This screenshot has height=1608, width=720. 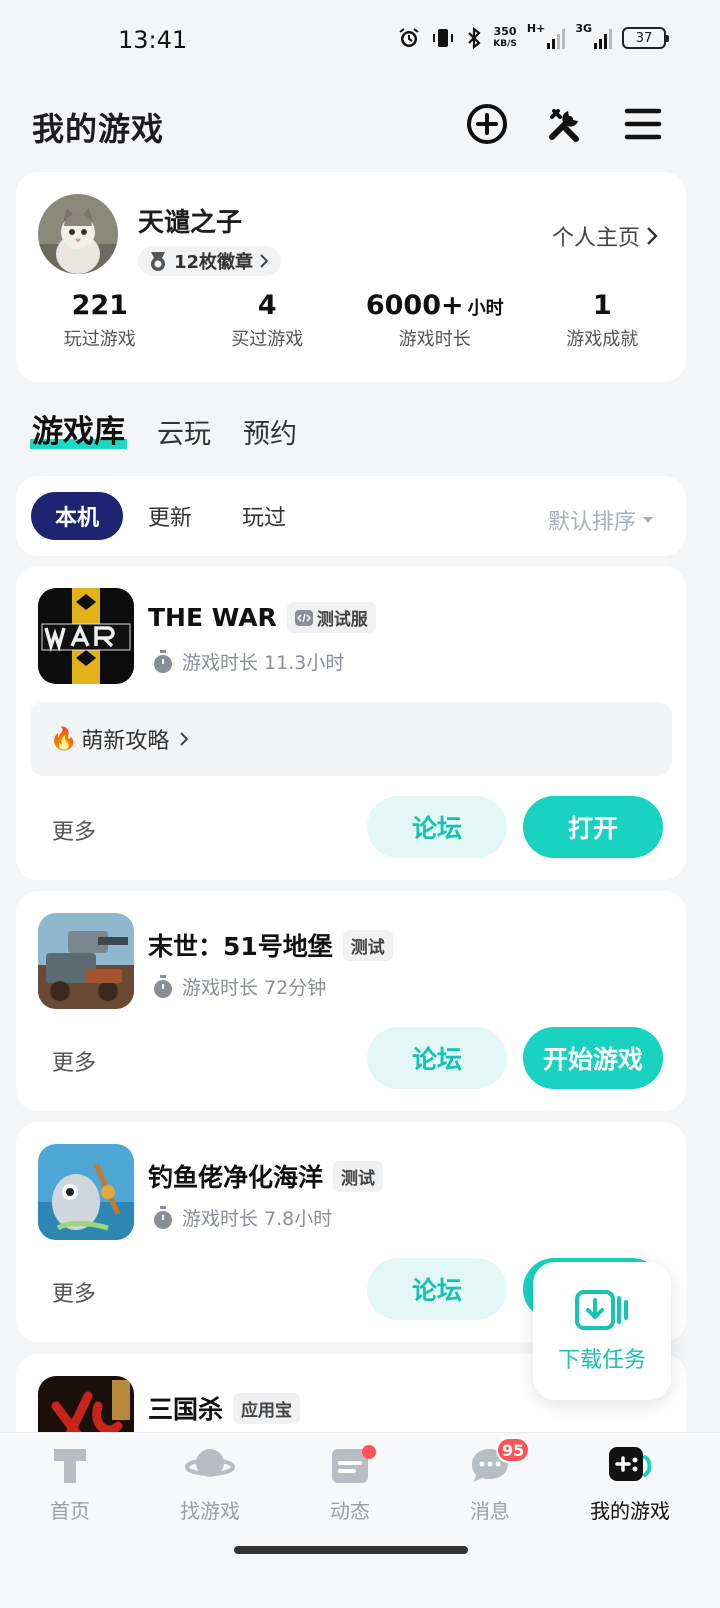 What do you see at coordinates (490, 1511) in the screenshot?
I see `nav-label: 消息` at bounding box center [490, 1511].